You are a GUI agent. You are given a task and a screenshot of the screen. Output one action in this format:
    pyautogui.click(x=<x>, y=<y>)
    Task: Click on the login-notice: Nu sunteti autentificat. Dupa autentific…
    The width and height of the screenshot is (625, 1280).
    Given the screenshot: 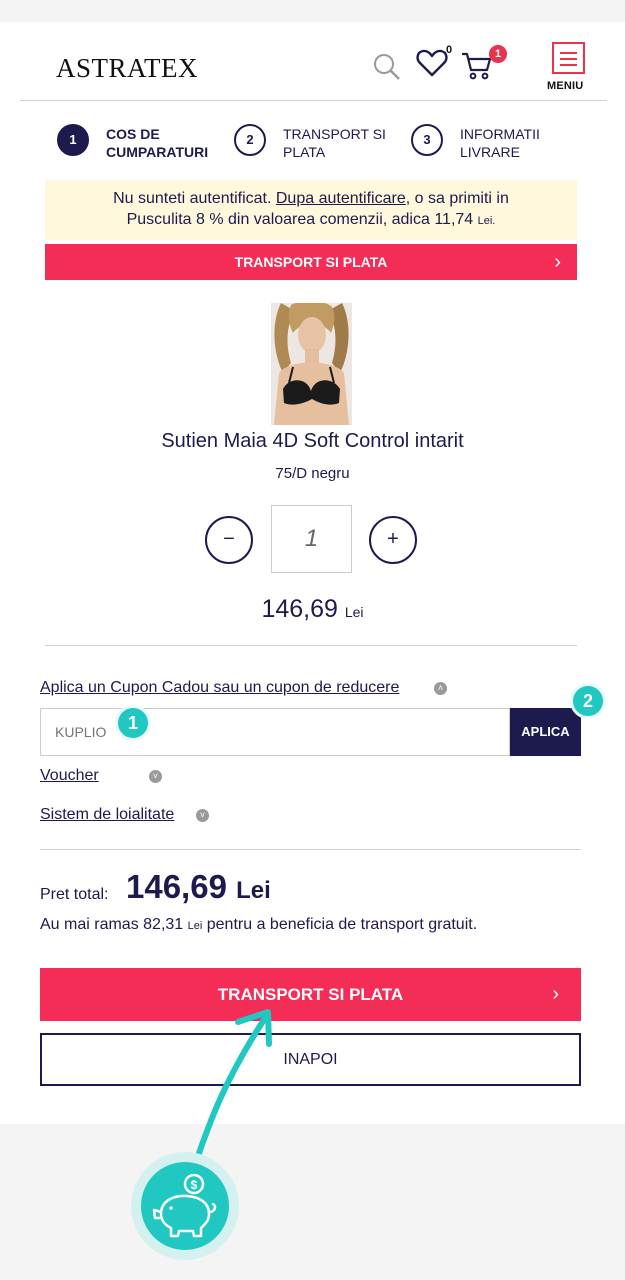 What is the action you would take?
    pyautogui.click(x=311, y=210)
    